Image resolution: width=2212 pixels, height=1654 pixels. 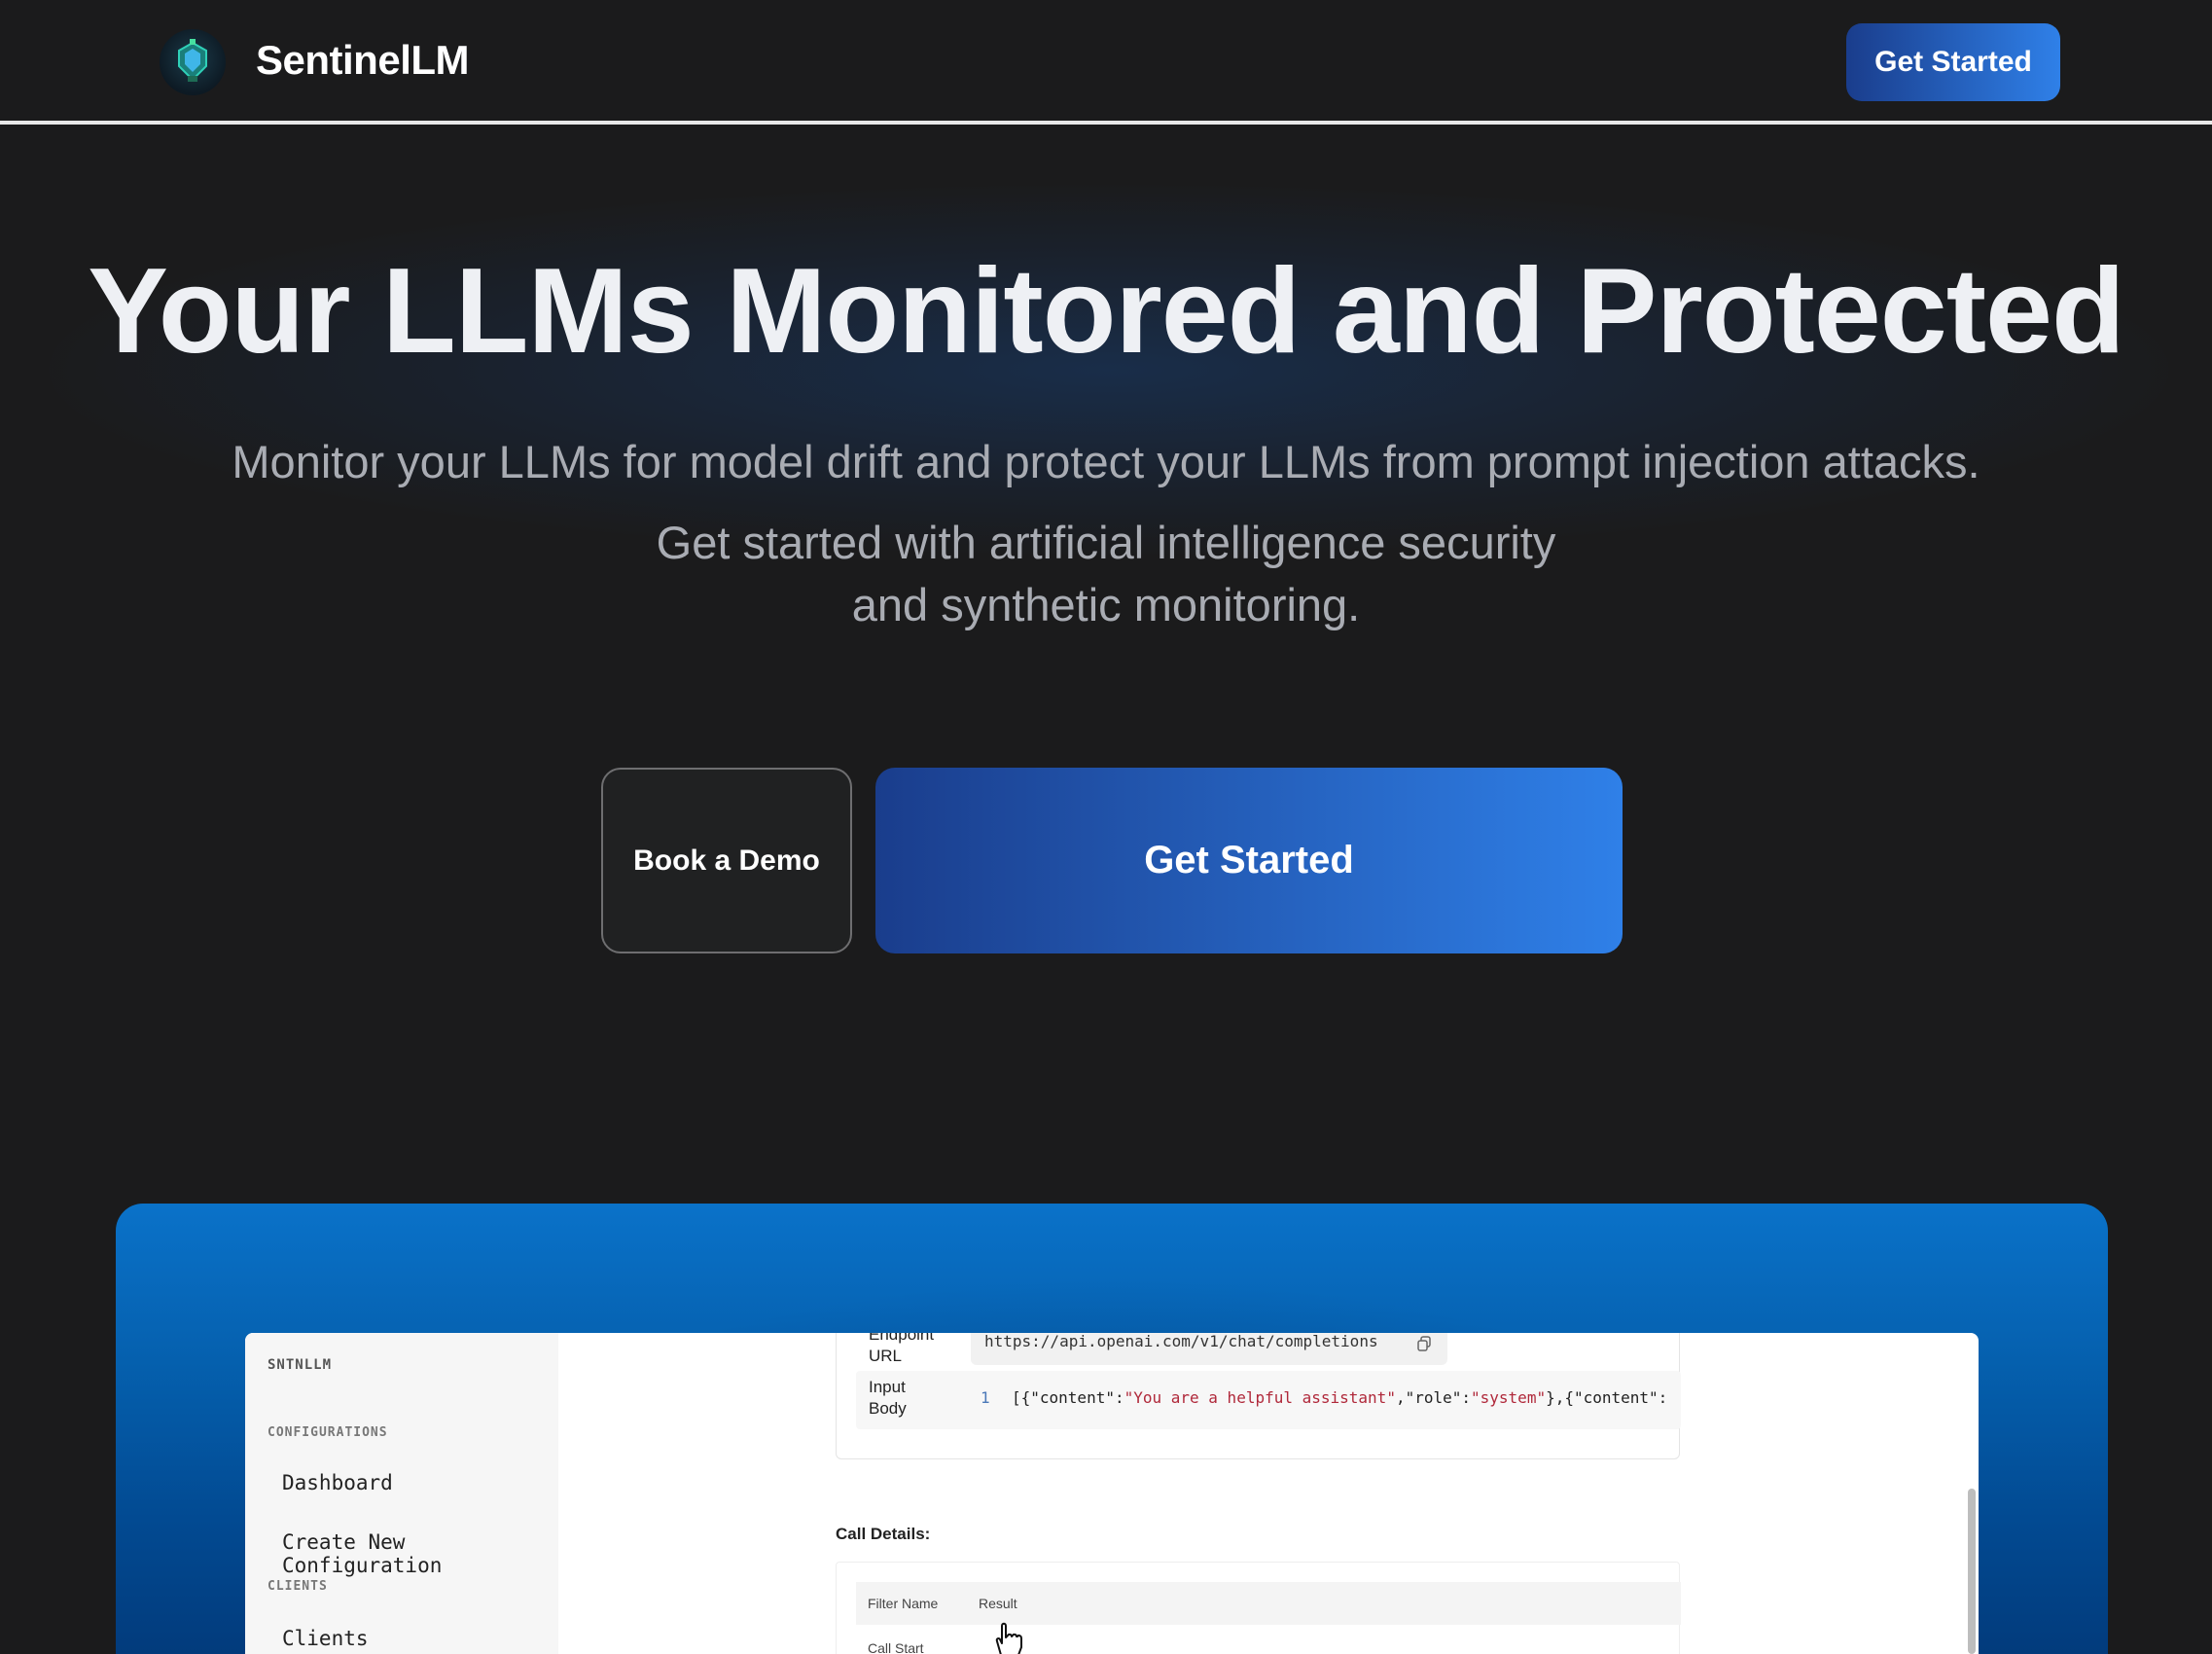 What do you see at coordinates (1607, 1397) in the screenshot?
I see `code-suffix: },{"content":` at bounding box center [1607, 1397].